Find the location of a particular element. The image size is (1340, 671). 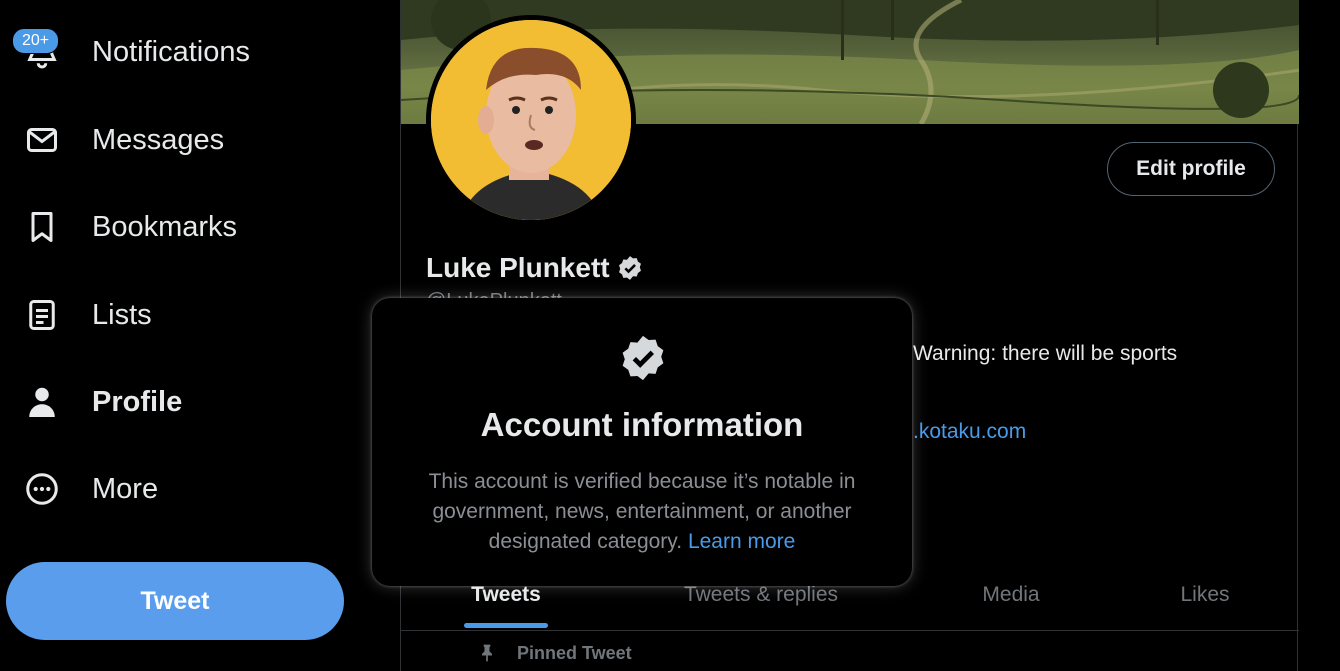

nav-profile: Profile is located at coordinates (102, 402).